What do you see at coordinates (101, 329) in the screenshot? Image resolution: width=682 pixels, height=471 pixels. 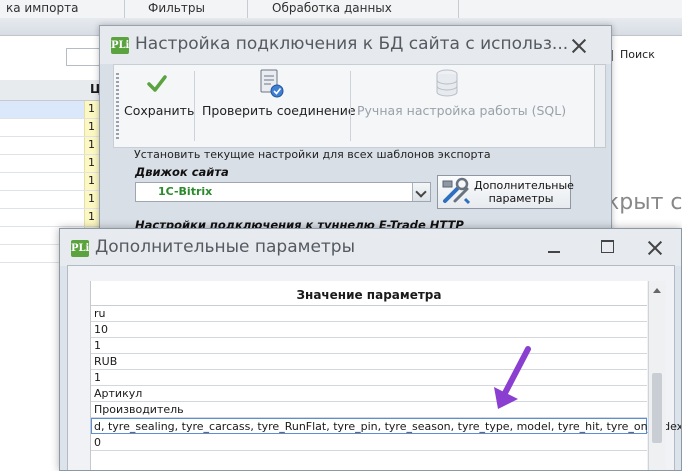 I see `param-value: 10` at bounding box center [101, 329].